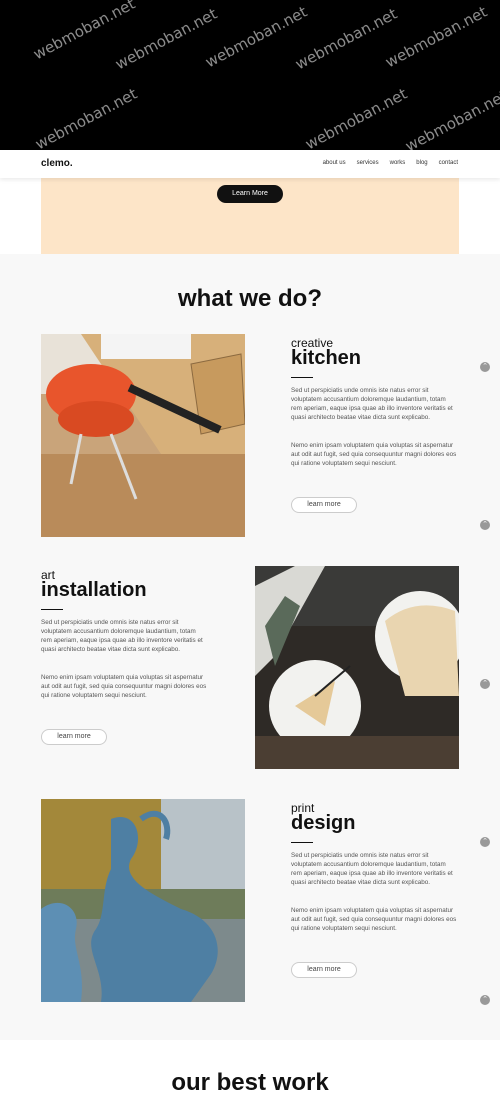 This screenshot has height=1100, width=500. I want to click on nav-link-services: services, so click(368, 163).